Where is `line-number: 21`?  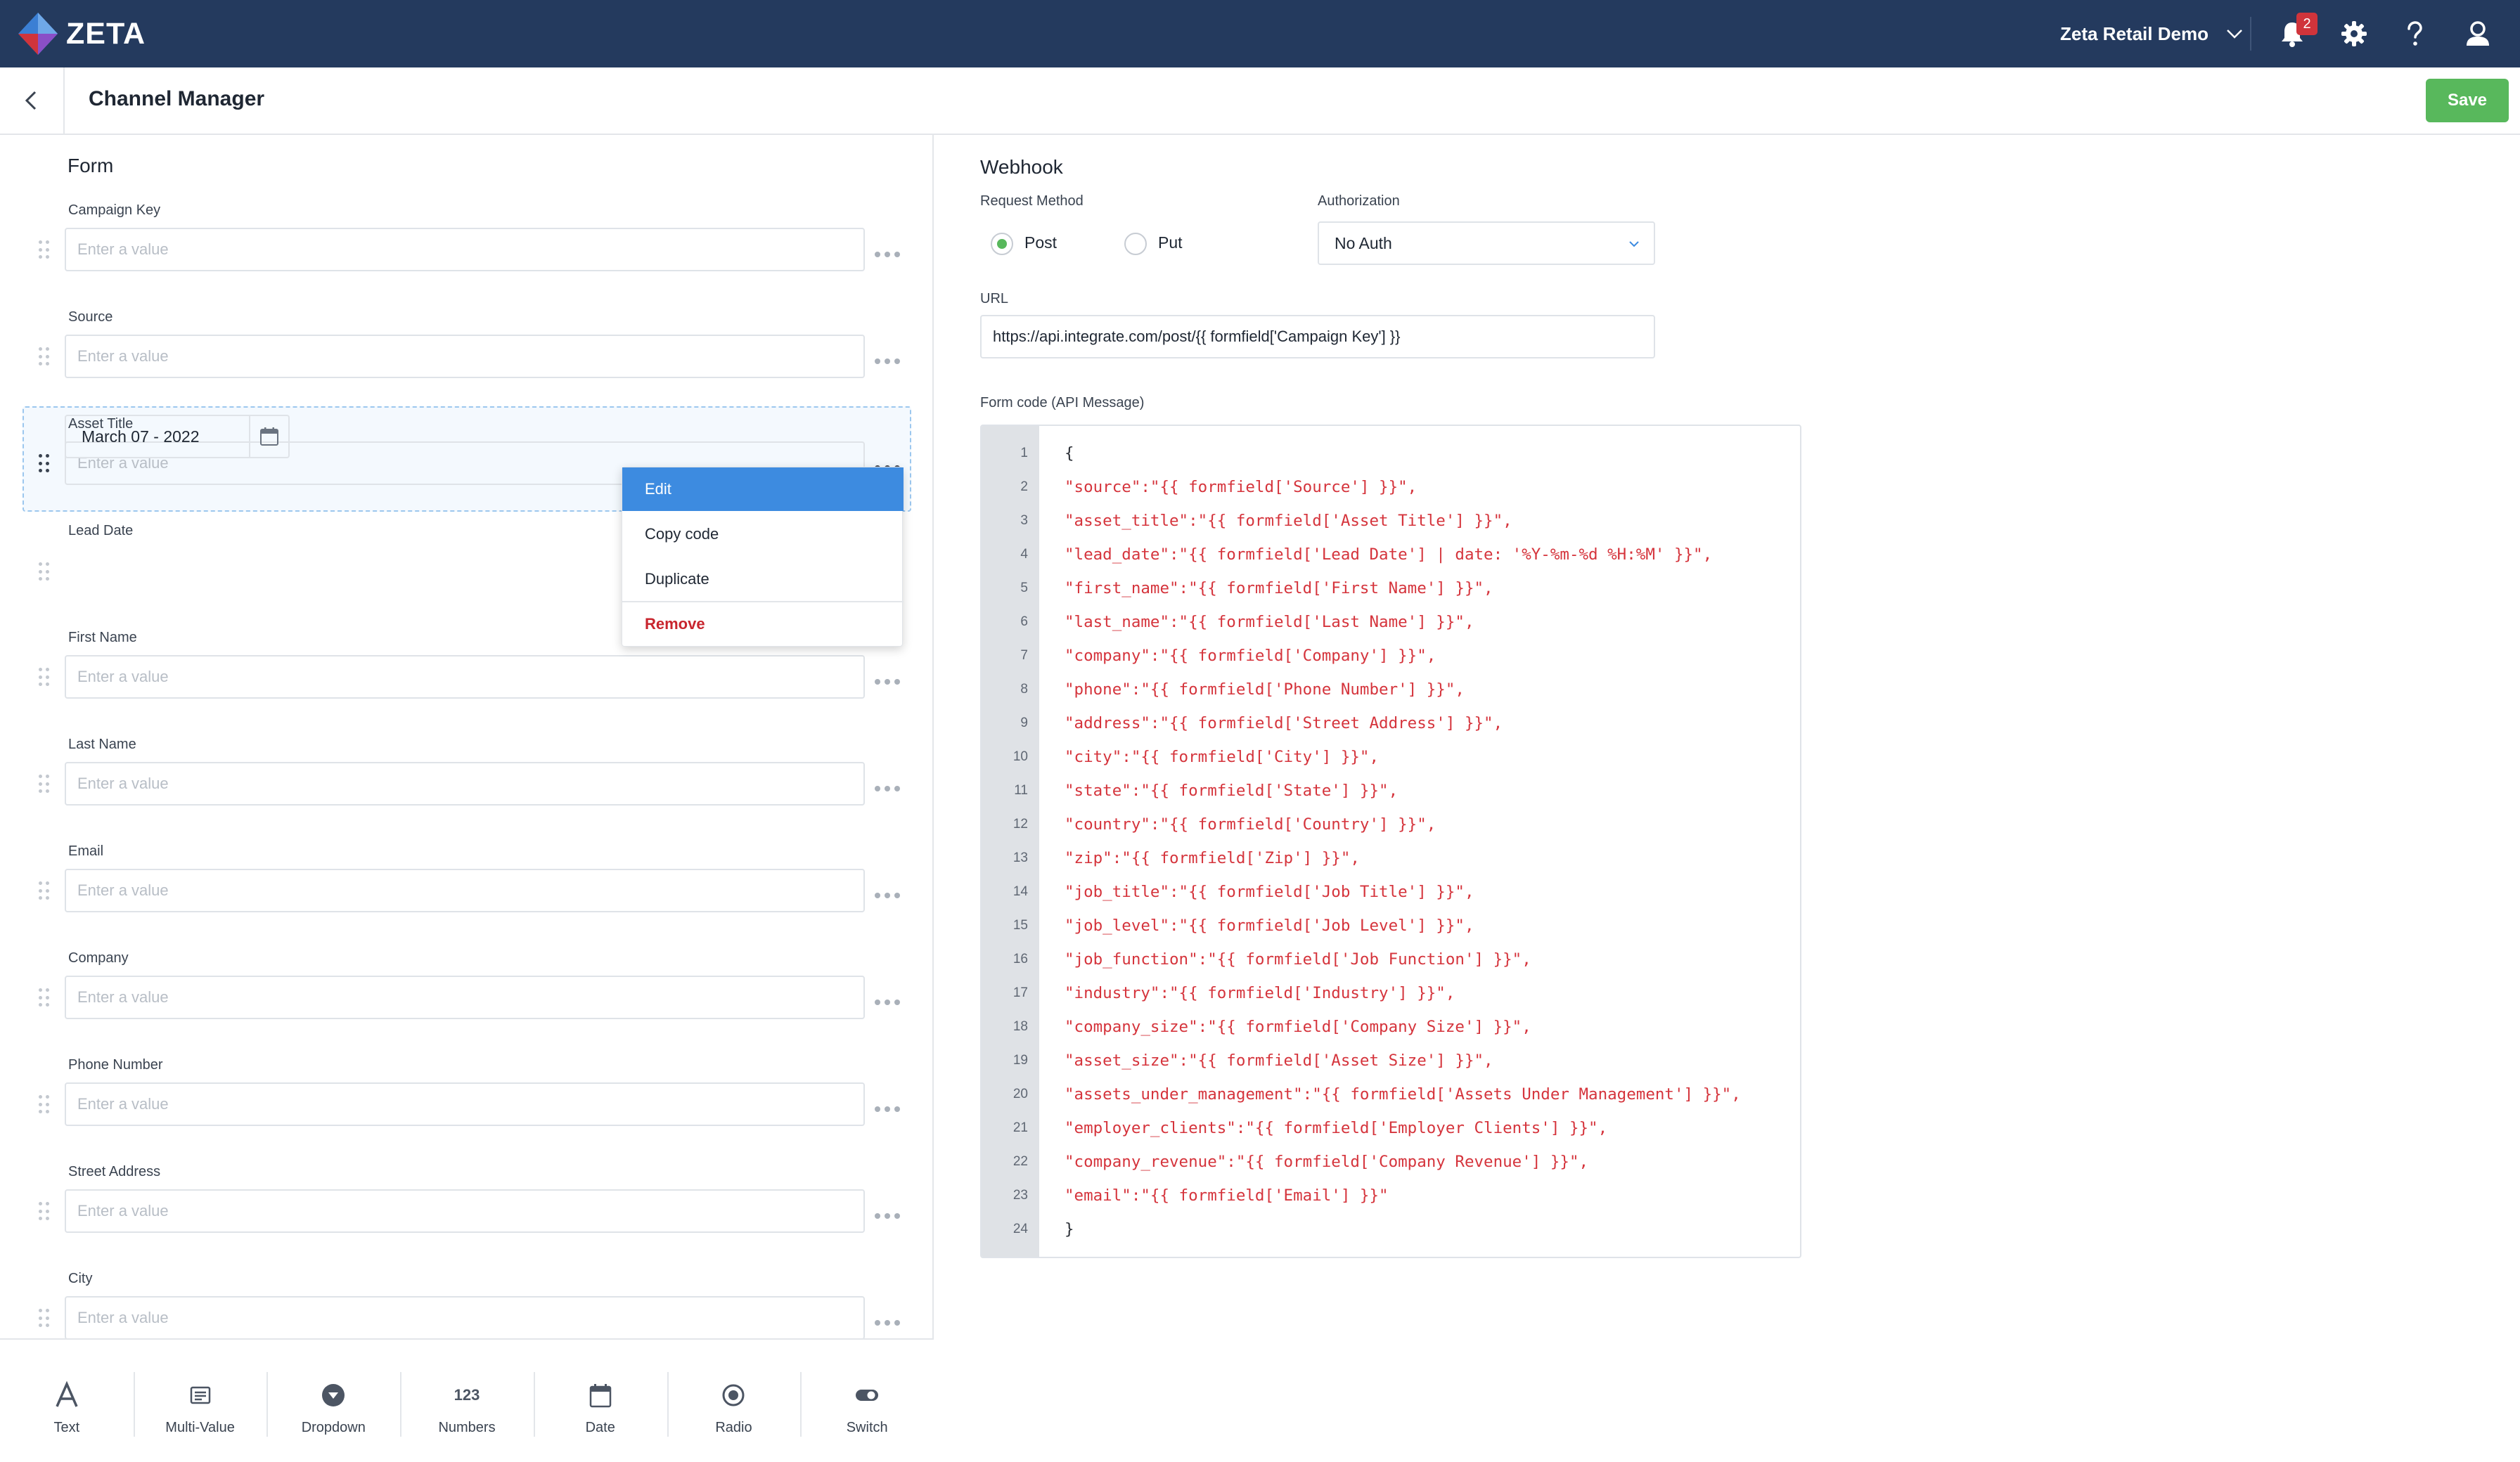
line-number: 21 is located at coordinates (1020, 1127).